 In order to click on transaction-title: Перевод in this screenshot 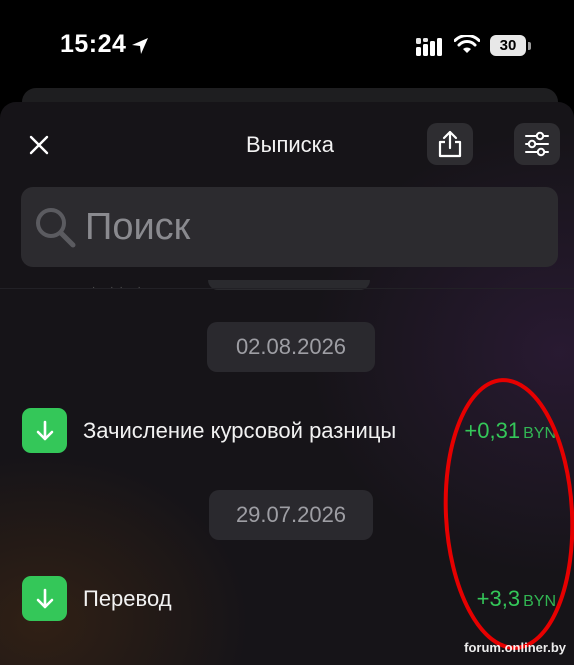, I will do `click(127, 598)`.